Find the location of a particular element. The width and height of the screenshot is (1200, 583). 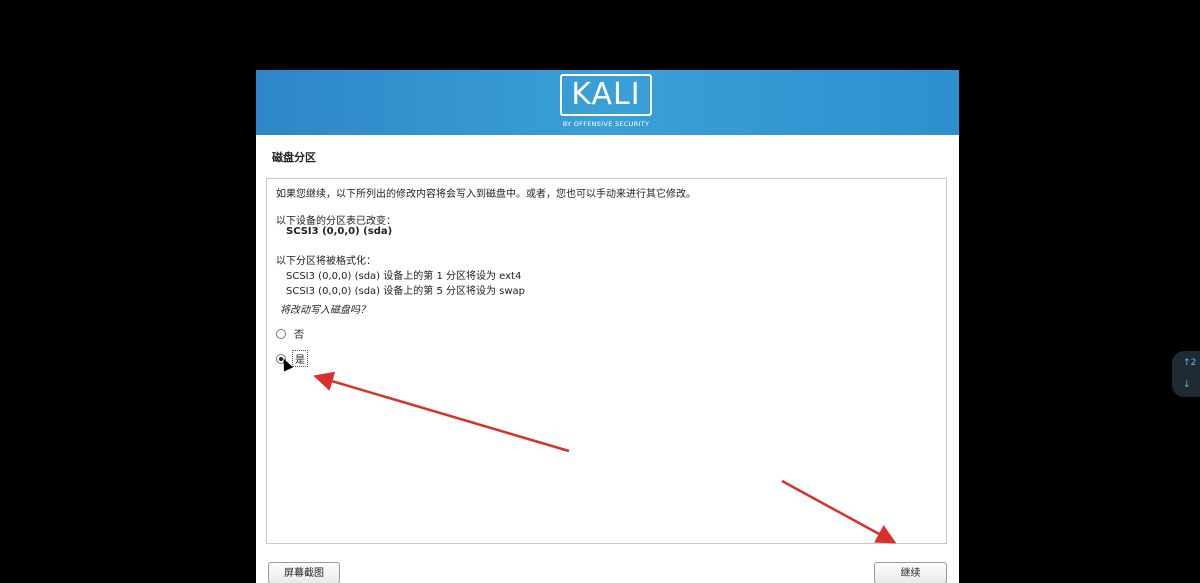

format-item: SCSI3 (0,0,0) (sda) 设备上的第 1 分区将设为 ext4 is located at coordinates (403, 274).